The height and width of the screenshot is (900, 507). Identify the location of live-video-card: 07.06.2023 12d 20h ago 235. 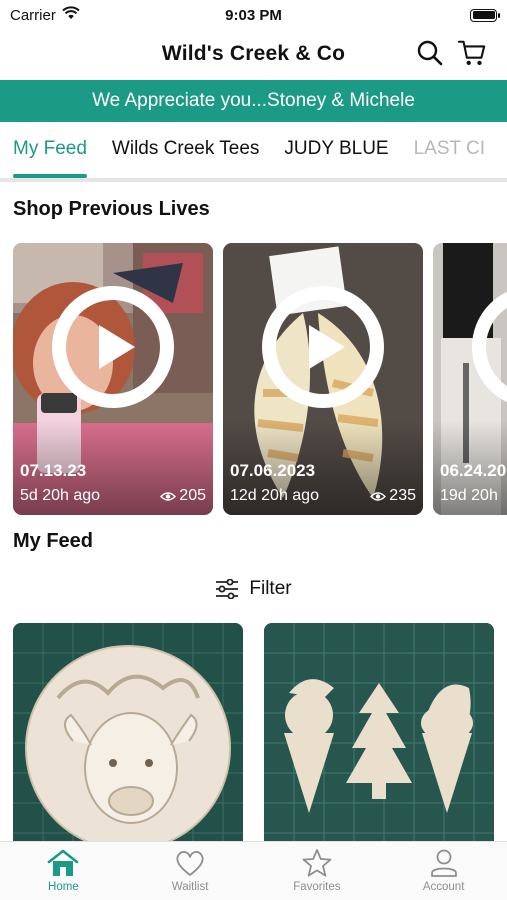
(323, 379).